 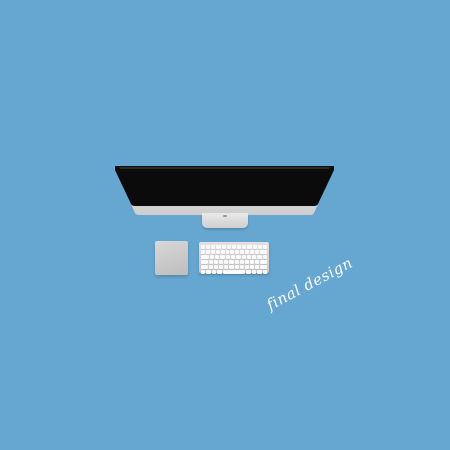 What do you see at coordinates (309, 283) in the screenshot?
I see `caption-text: final design` at bounding box center [309, 283].